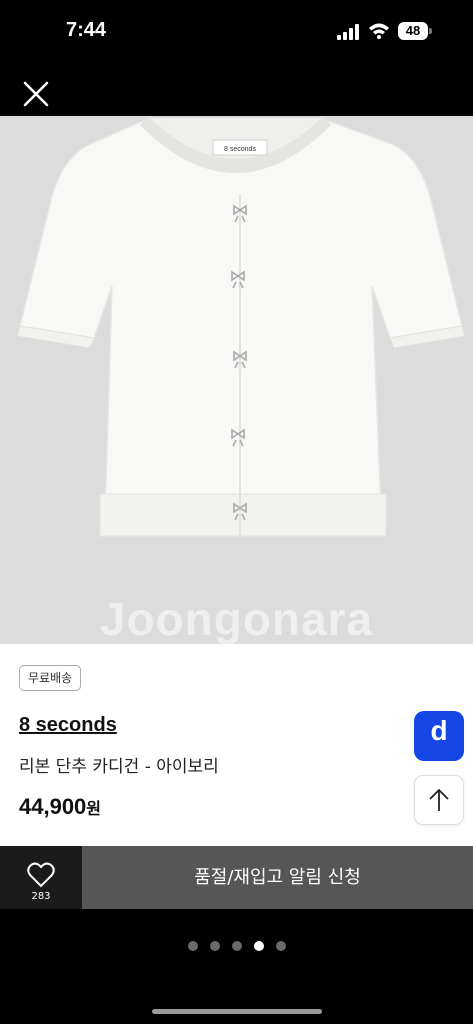 The height and width of the screenshot is (1024, 473). I want to click on scroll-top-button, so click(439, 800).